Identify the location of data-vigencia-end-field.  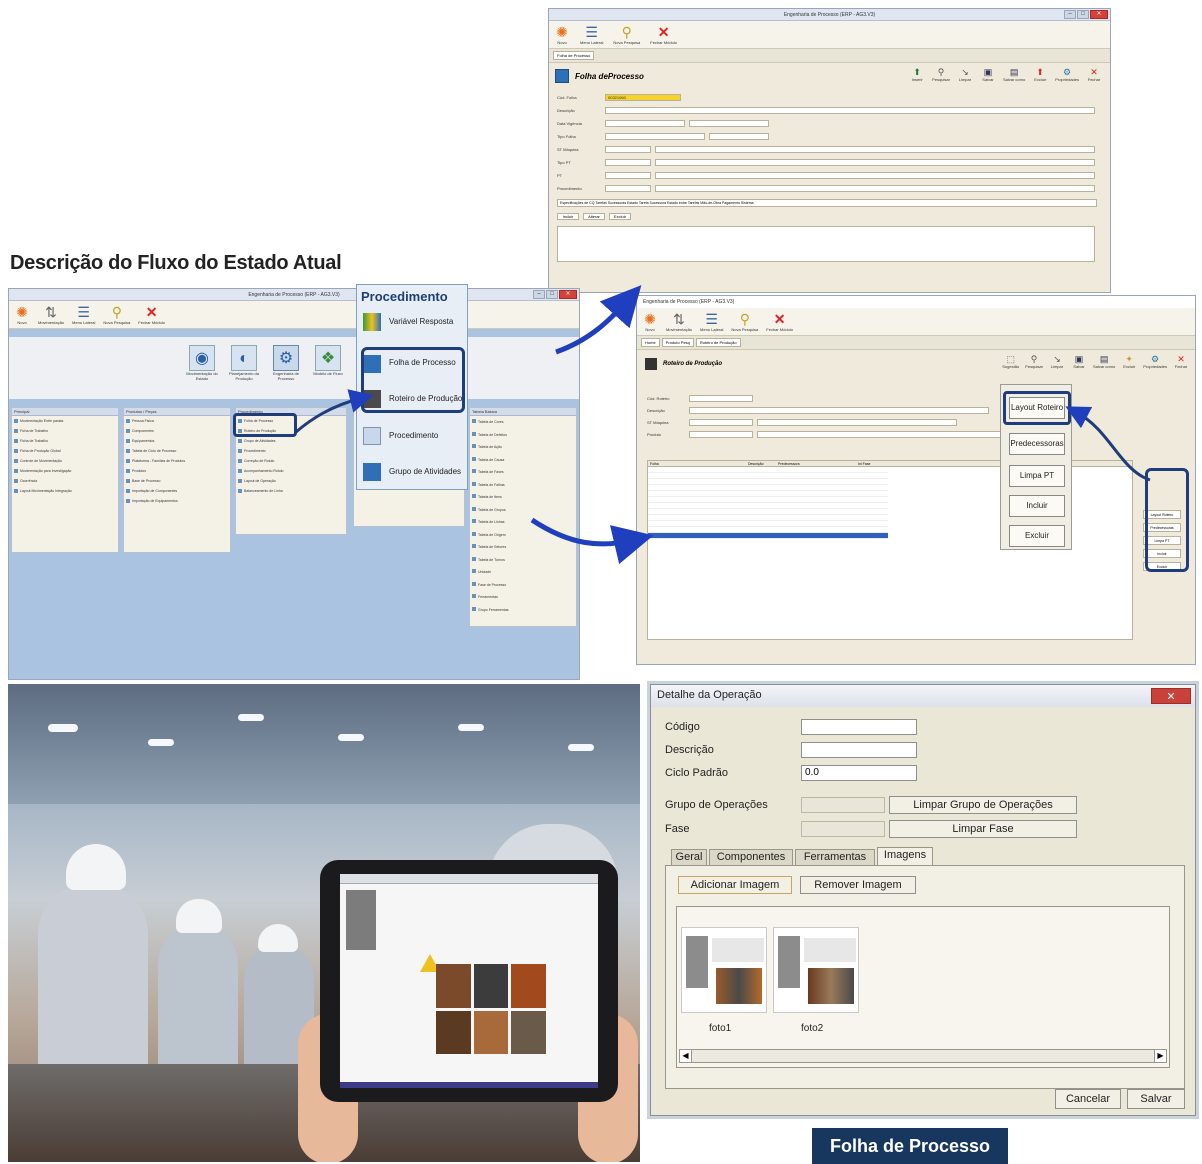
(729, 123).